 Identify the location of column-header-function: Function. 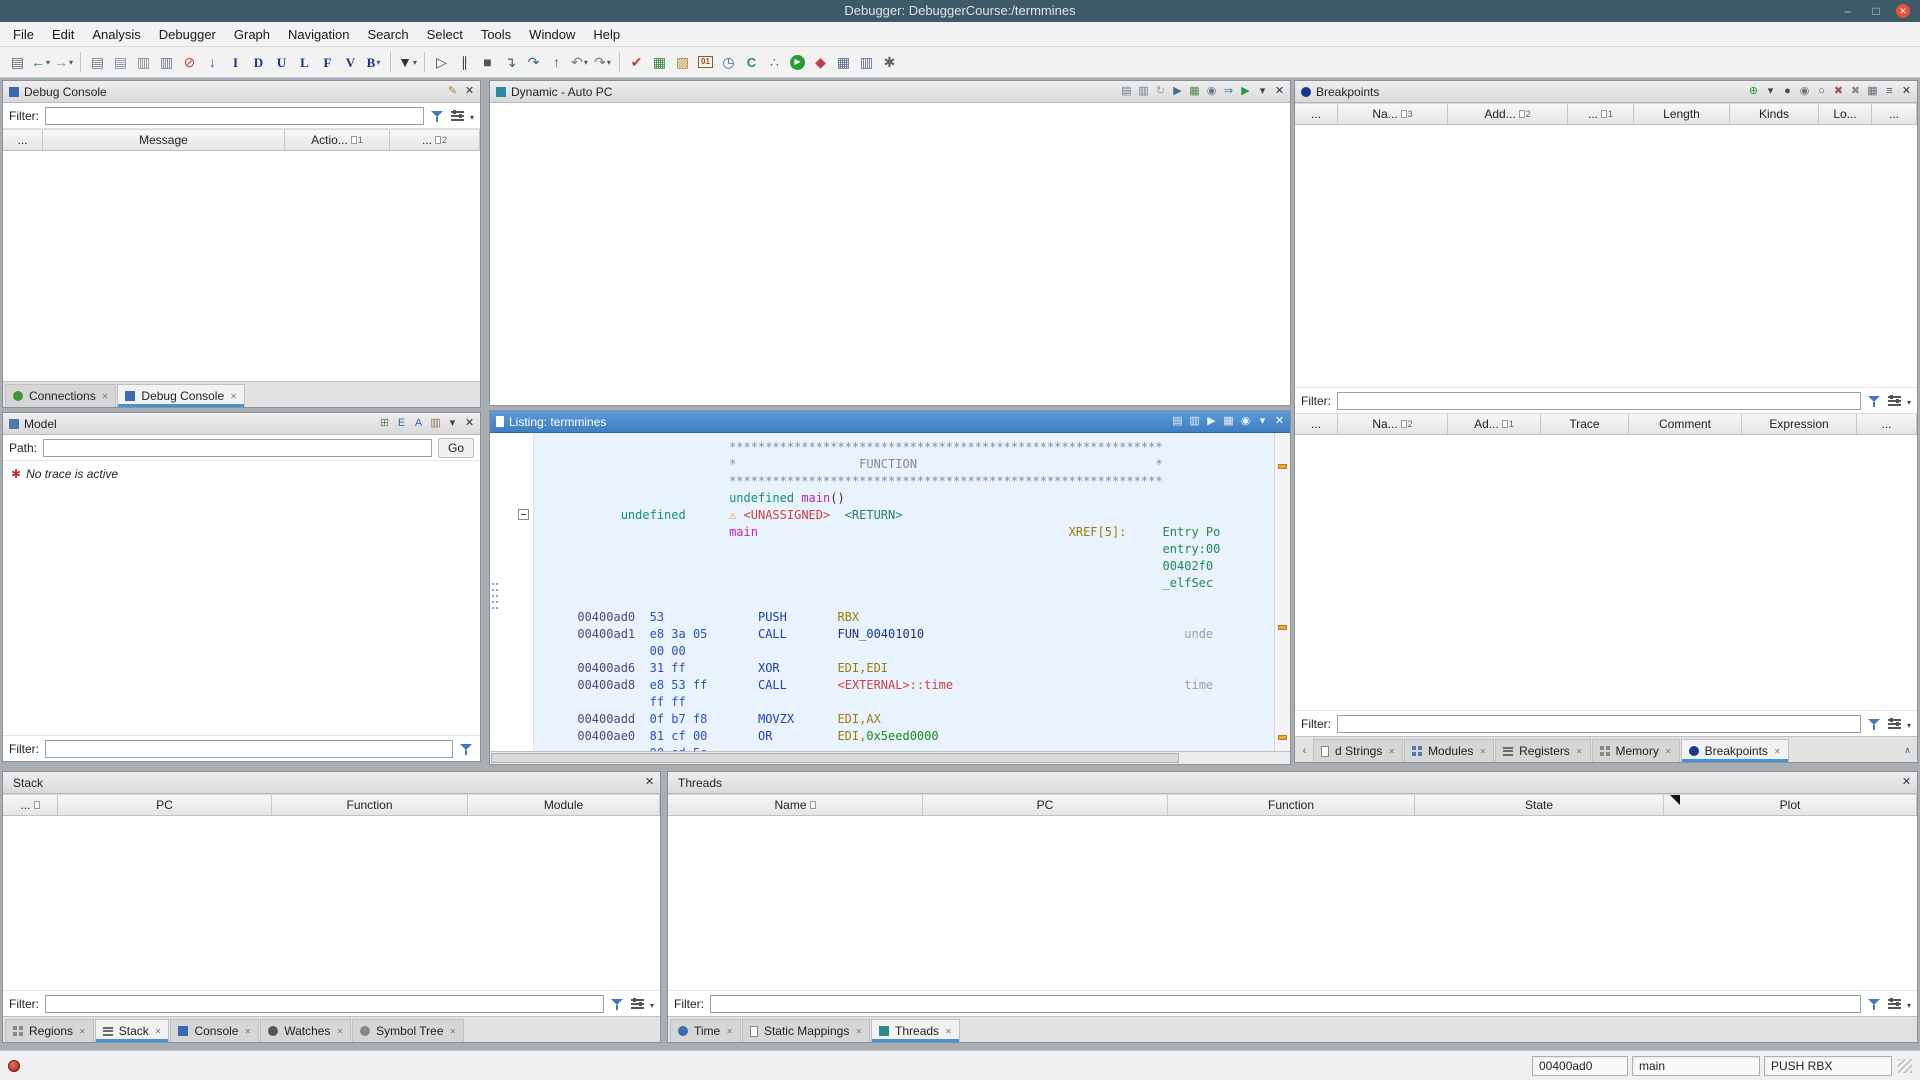
(1291, 805).